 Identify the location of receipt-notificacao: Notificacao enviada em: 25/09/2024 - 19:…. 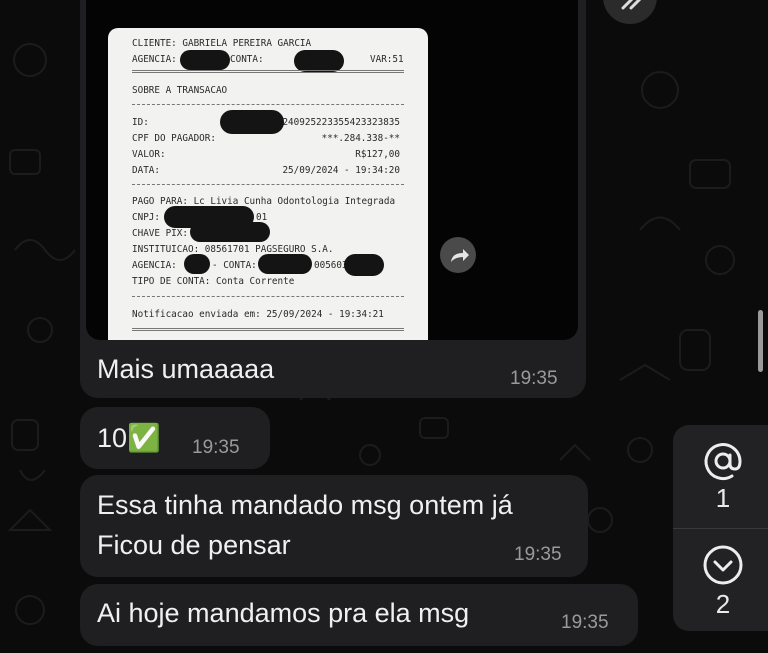
(258, 314).